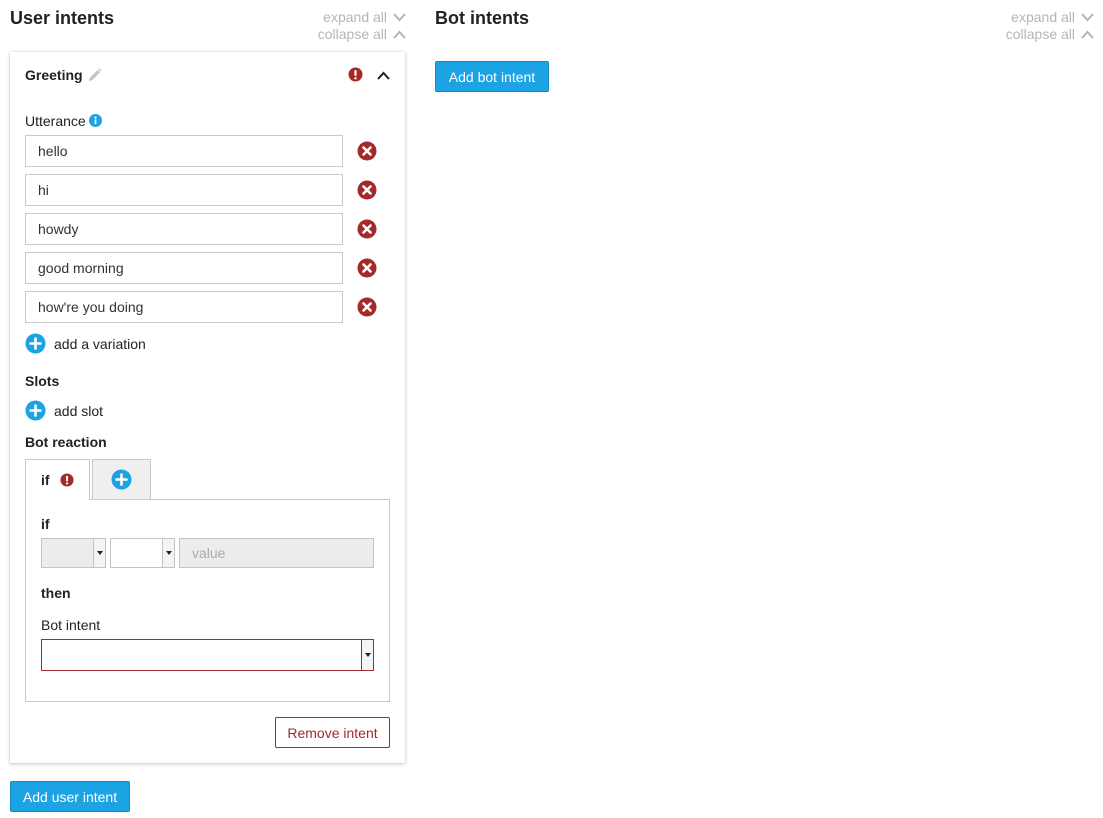 The width and height of the screenshot is (1103, 818). I want to click on tab-add-condition, so click(121, 479).